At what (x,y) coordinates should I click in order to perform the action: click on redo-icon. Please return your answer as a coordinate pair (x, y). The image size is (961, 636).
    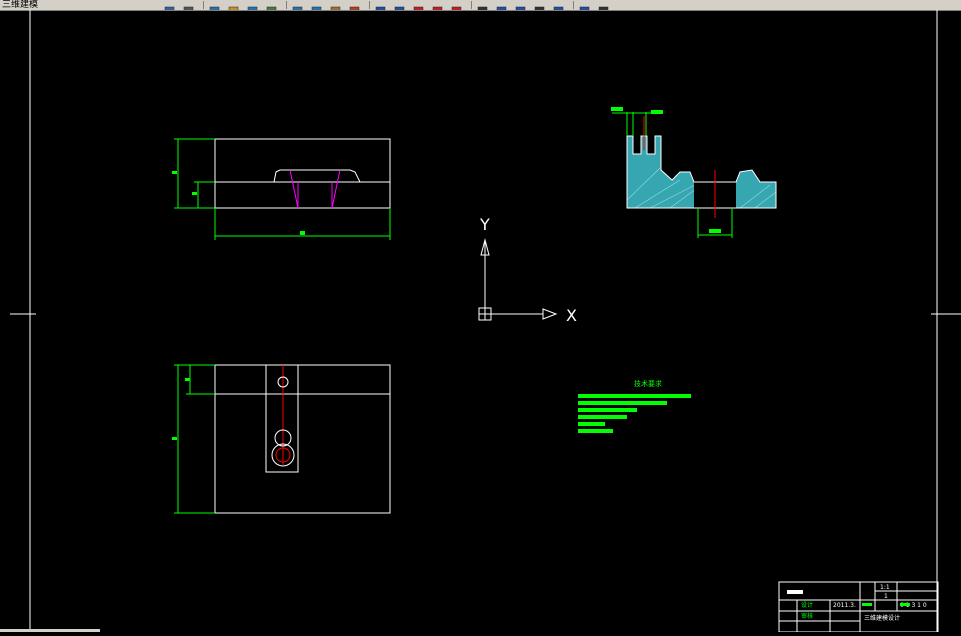
    Looking at the image, I should click on (316, 5).